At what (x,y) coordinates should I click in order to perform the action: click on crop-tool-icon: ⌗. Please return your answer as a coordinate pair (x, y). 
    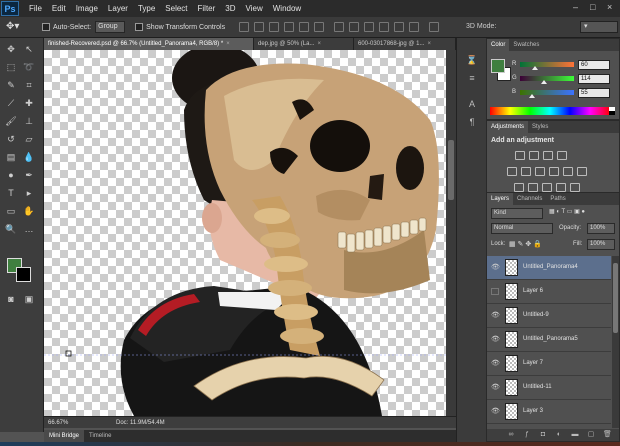
    Looking at the image, I should click on (29, 85).